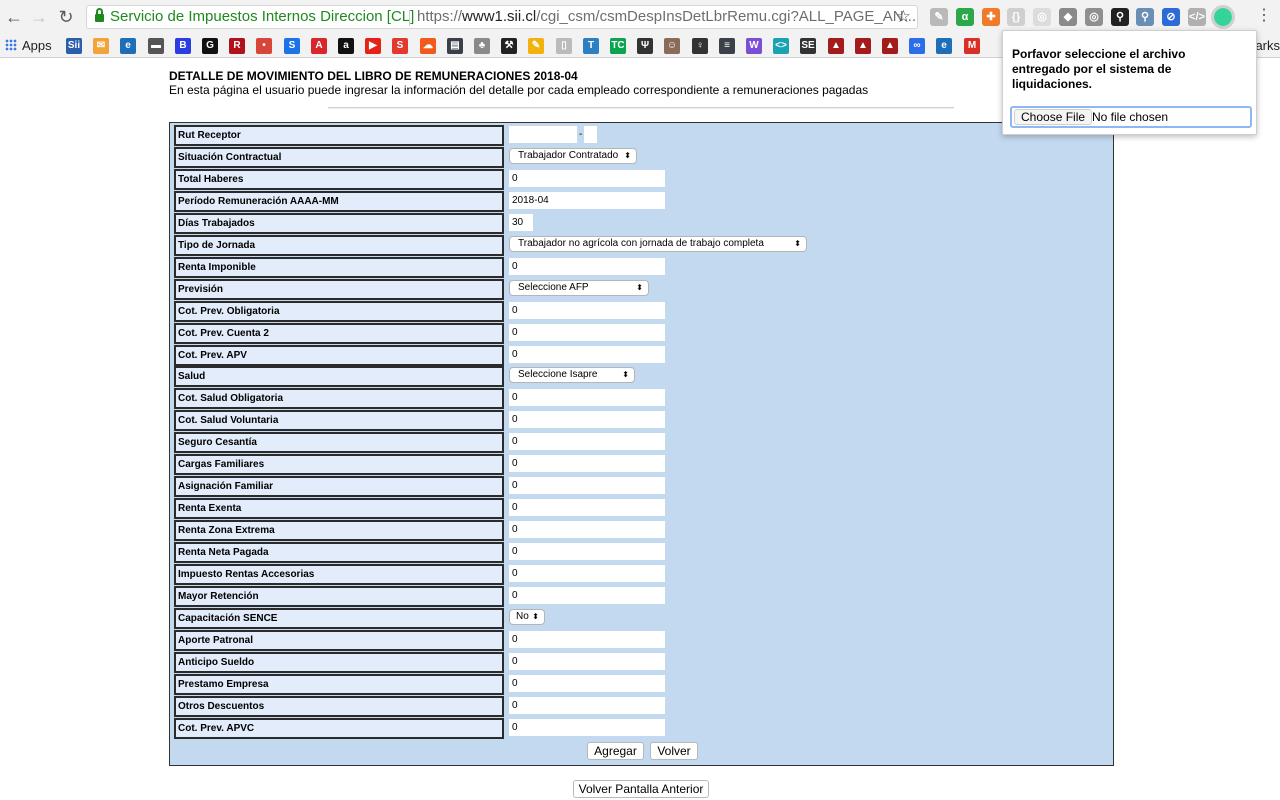  I want to click on credits-bookmark-icon: ▤, so click(455, 46).